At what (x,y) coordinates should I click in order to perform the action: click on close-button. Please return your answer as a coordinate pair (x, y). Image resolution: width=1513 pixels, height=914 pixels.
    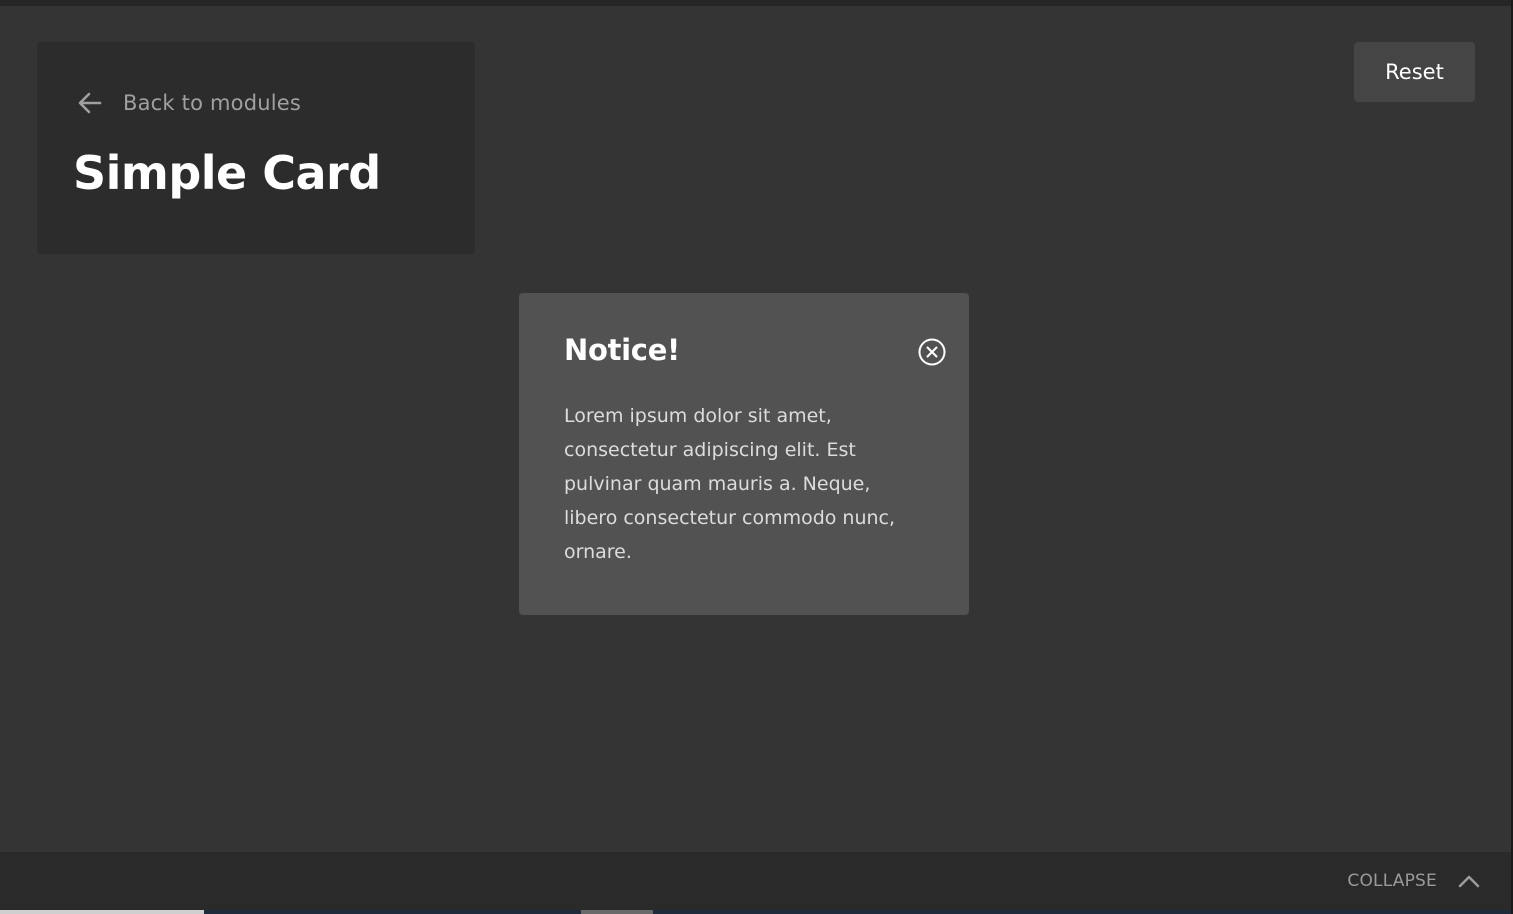
    Looking at the image, I should click on (932, 352).